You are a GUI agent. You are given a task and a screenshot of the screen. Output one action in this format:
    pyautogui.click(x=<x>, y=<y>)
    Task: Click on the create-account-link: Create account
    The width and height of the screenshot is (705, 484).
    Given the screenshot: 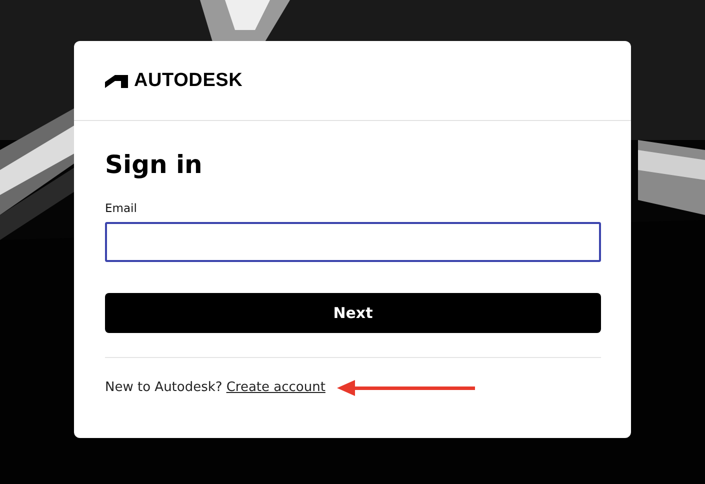 What is the action you would take?
    pyautogui.click(x=276, y=387)
    